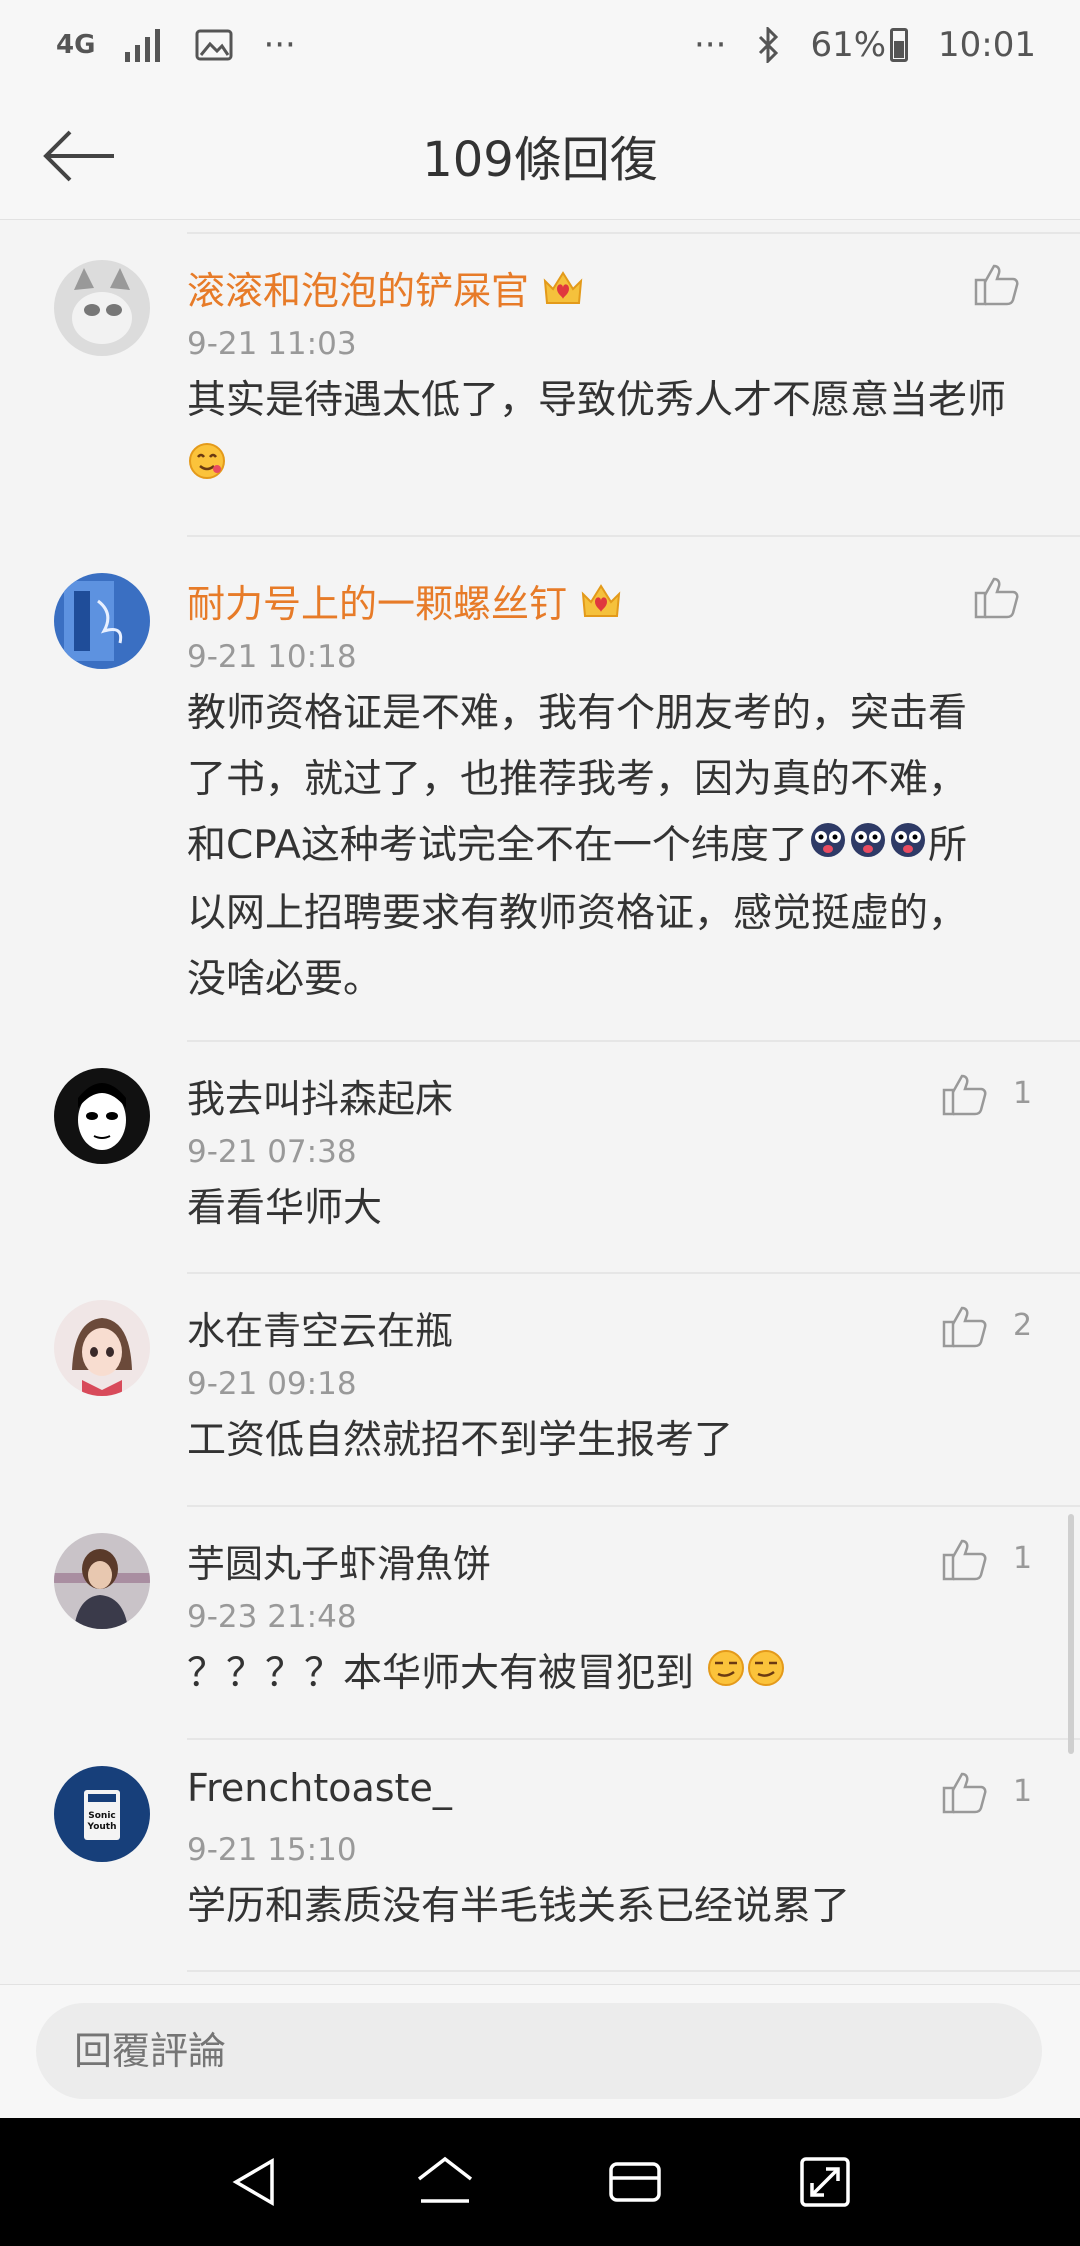 The width and height of the screenshot is (1080, 2246). I want to click on username: 耐力号上的一颗螺丝钉, so click(405, 602).